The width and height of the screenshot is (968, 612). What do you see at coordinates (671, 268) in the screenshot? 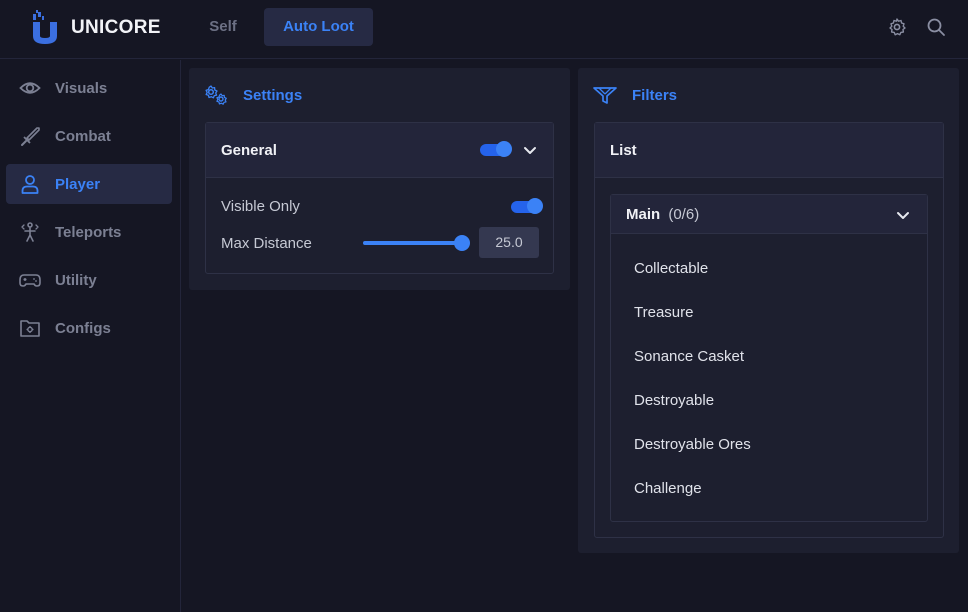
I see `list-item-collectable: Collectable` at bounding box center [671, 268].